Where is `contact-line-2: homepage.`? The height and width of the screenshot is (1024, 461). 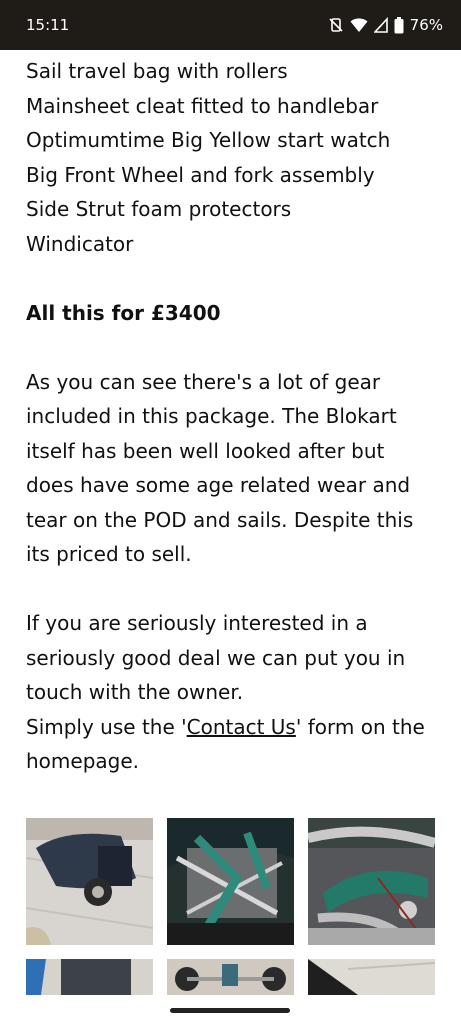
contact-line-2: homepage. is located at coordinates (83, 761).